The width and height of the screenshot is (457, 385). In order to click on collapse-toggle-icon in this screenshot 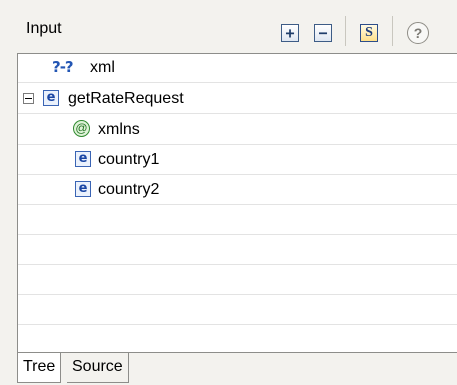, I will do `click(28, 98)`.